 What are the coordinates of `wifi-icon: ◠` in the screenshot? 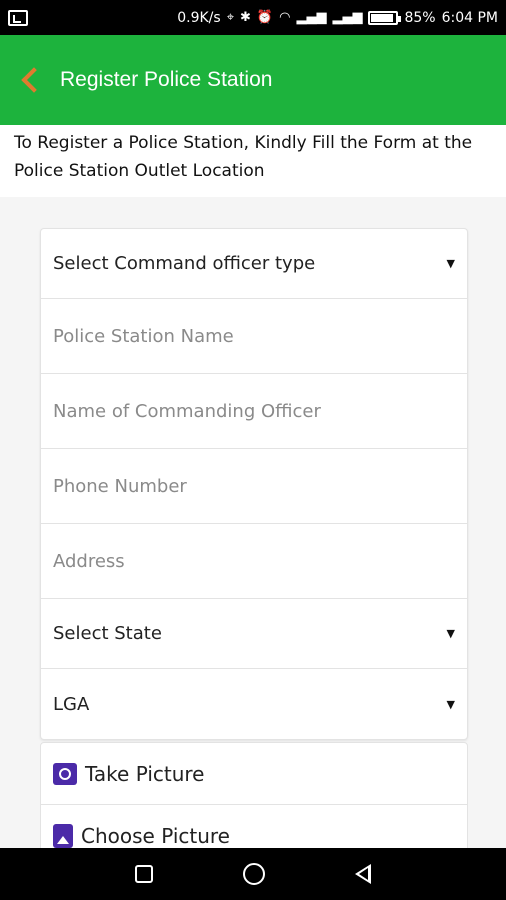 It's located at (285, 17).